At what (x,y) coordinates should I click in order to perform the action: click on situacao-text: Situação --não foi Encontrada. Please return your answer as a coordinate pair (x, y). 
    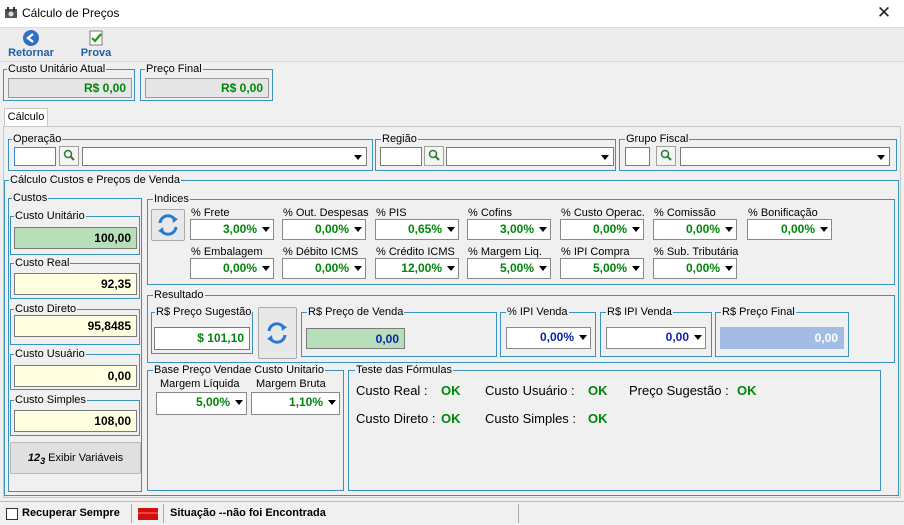
    Looking at the image, I should click on (248, 513).